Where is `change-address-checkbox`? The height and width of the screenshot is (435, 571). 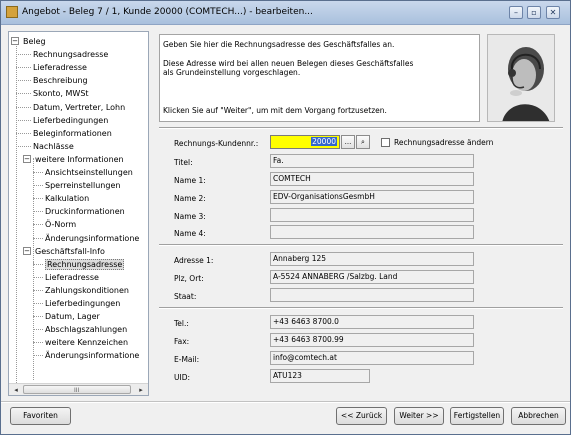 change-address-checkbox is located at coordinates (385, 142).